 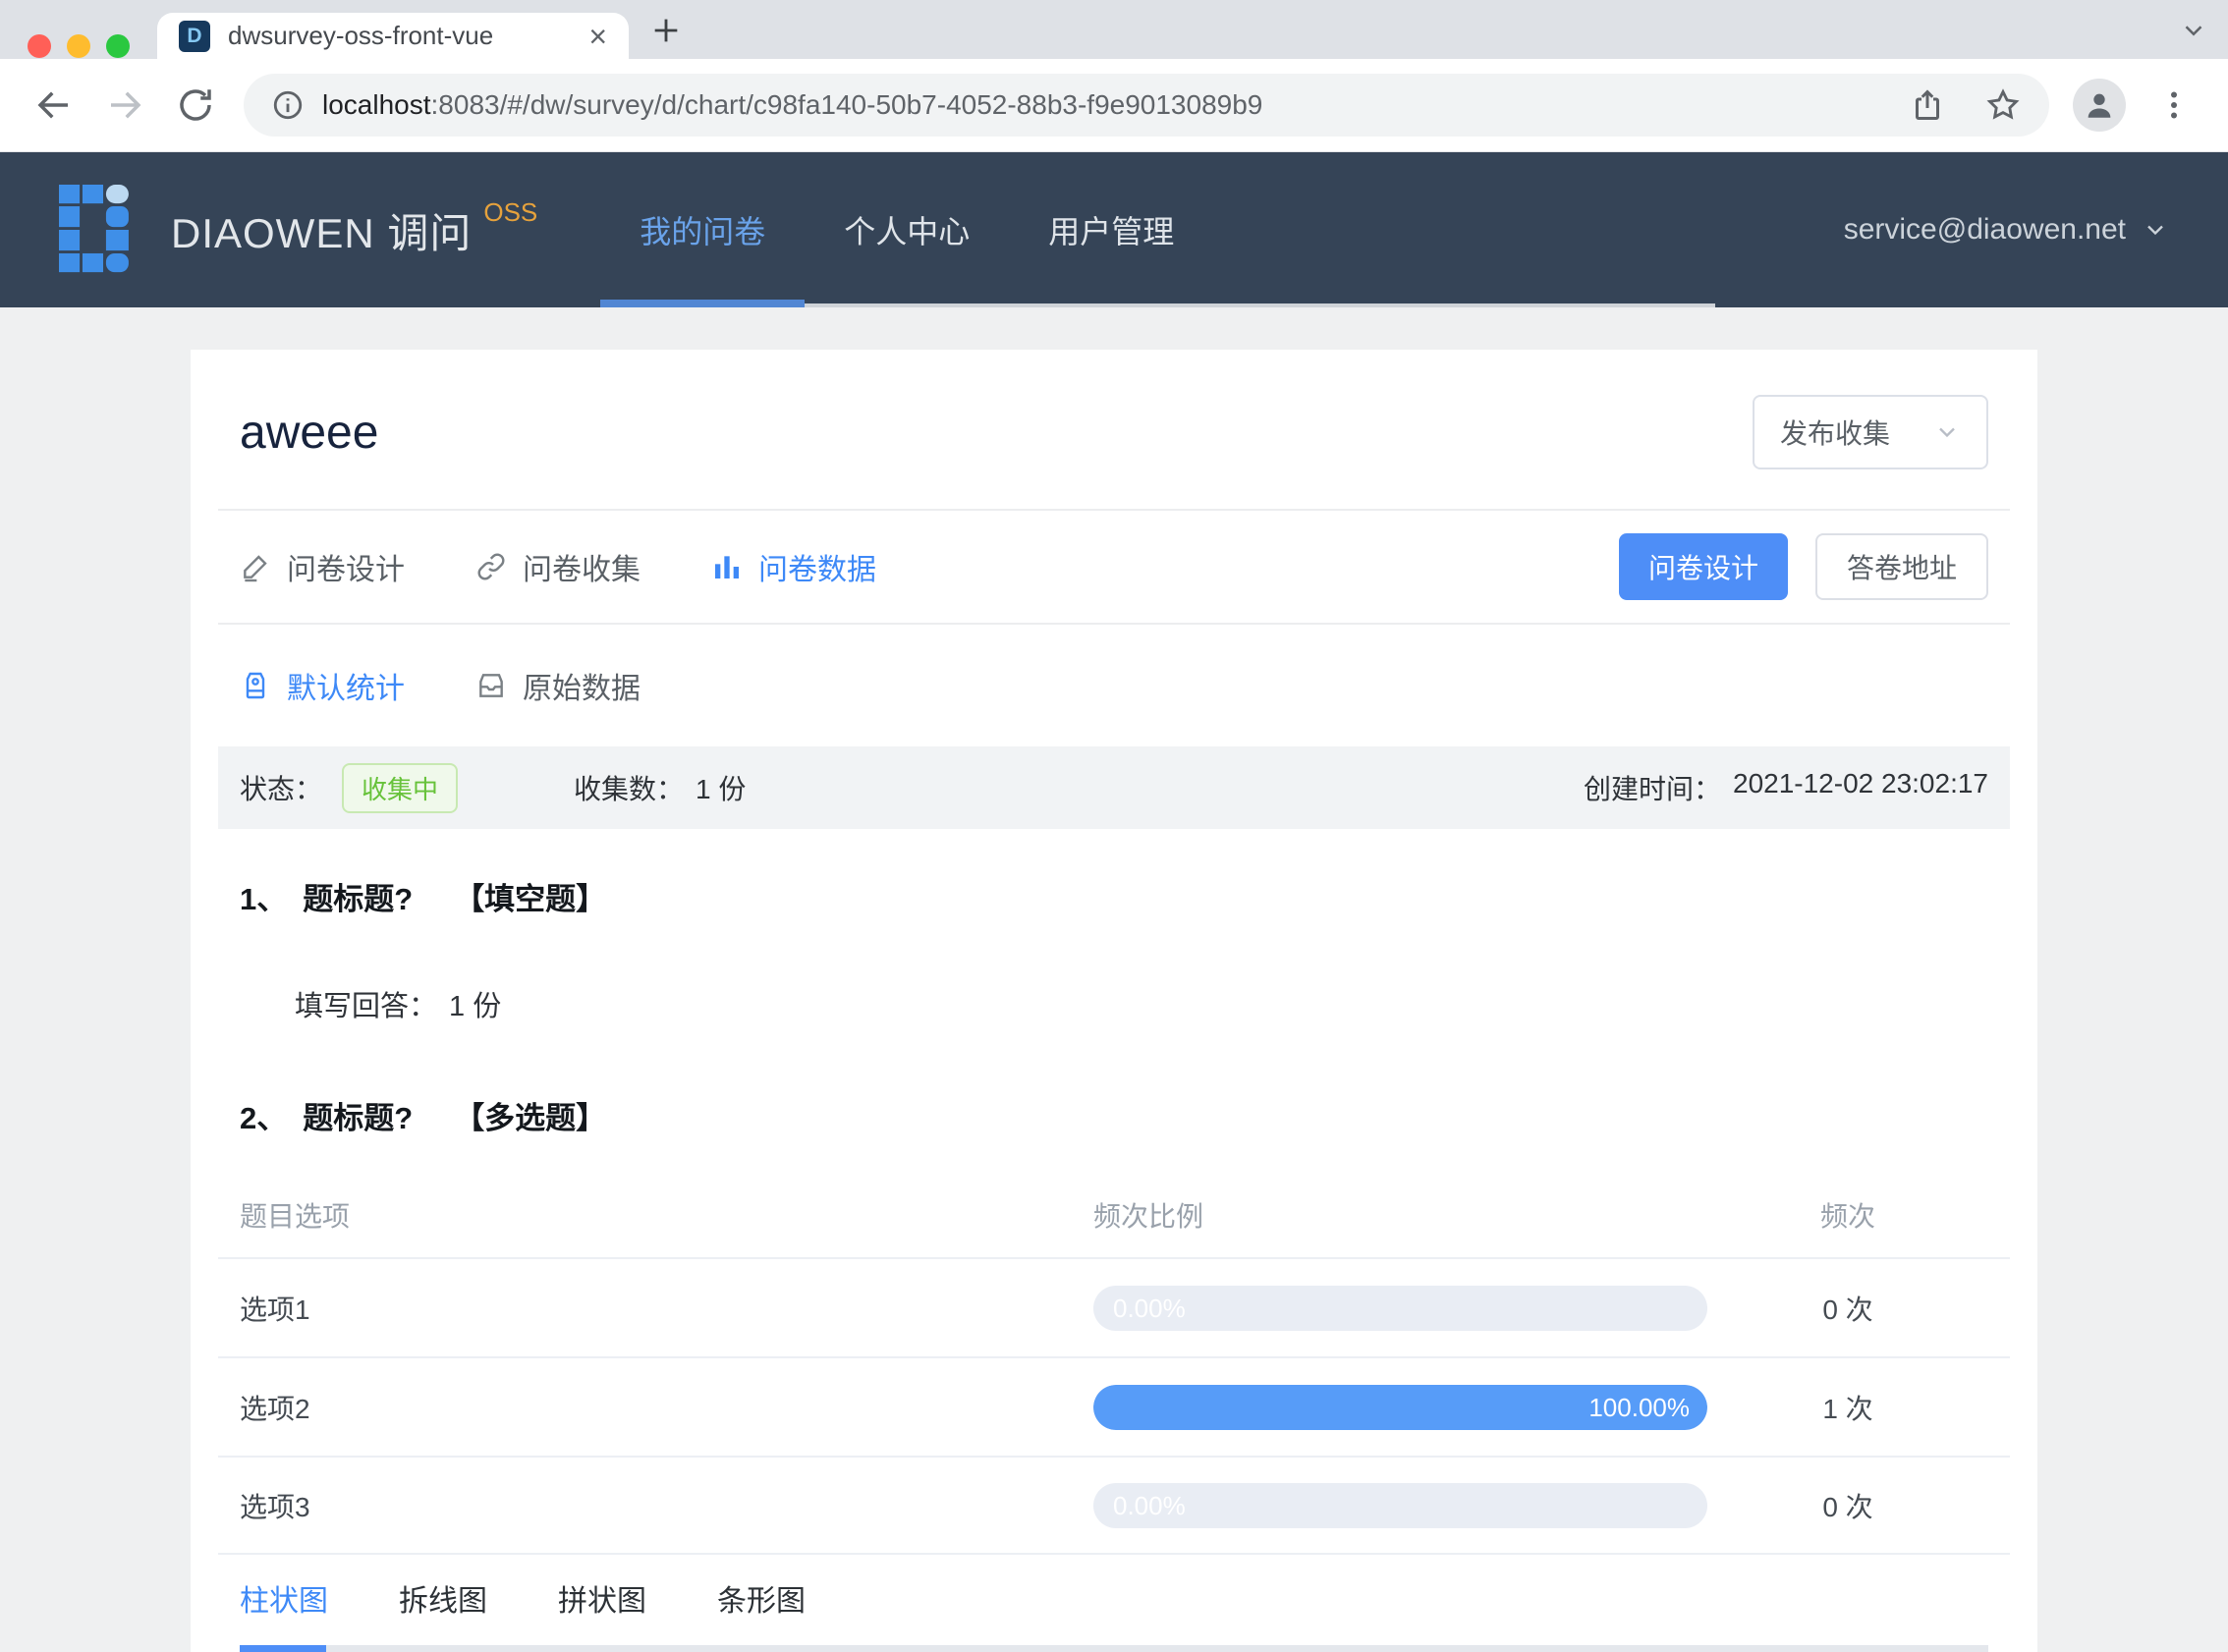 I want to click on chart-tab-pie: 拼状图, so click(x=602, y=1598).